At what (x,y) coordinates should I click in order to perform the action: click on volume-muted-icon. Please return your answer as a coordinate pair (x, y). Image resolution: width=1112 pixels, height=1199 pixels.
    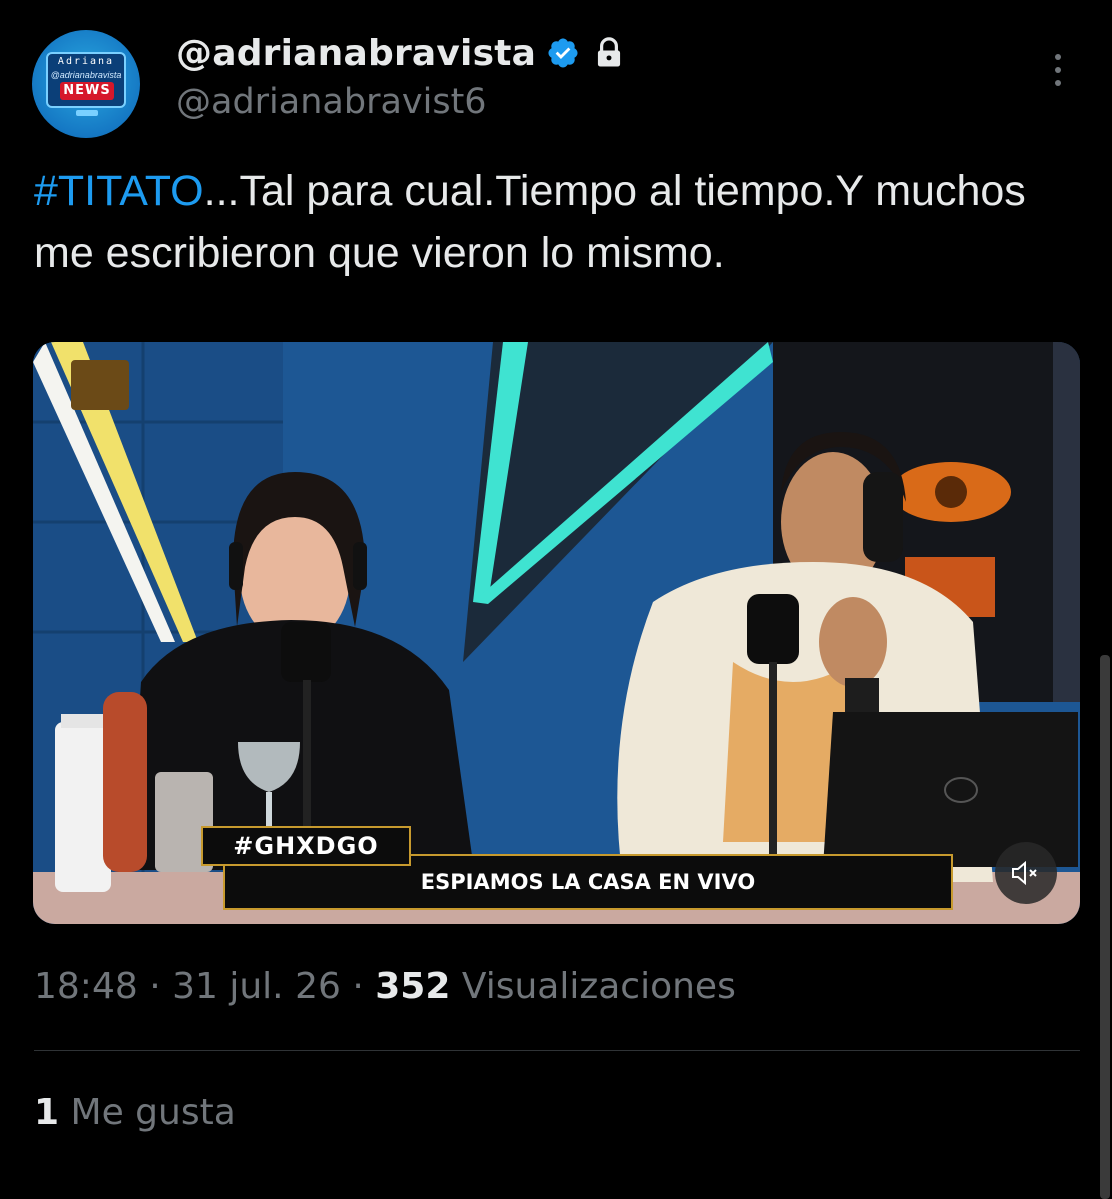
    Looking at the image, I should click on (1024, 873).